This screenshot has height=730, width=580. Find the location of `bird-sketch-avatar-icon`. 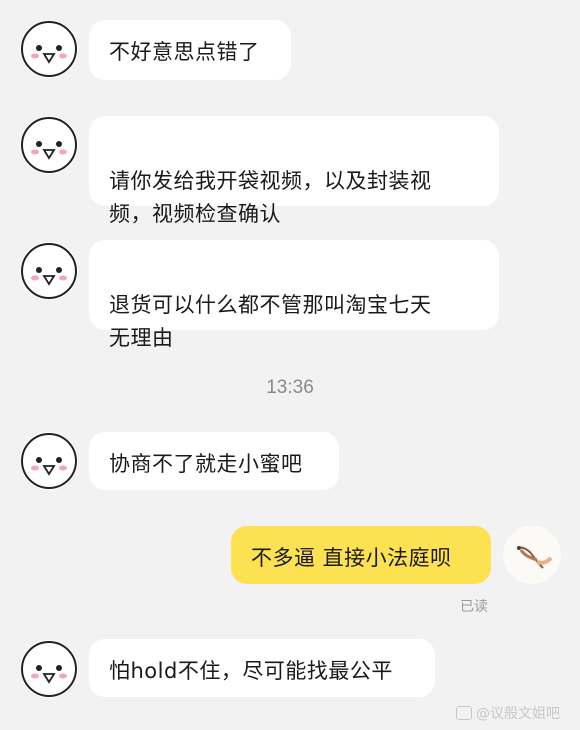

bird-sketch-avatar-icon is located at coordinates (532, 555).